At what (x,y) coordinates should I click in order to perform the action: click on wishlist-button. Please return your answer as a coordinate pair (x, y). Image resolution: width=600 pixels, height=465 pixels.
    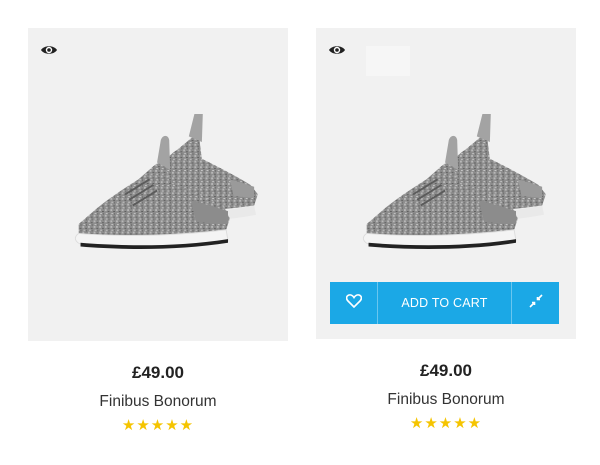
    Looking at the image, I should click on (354, 303).